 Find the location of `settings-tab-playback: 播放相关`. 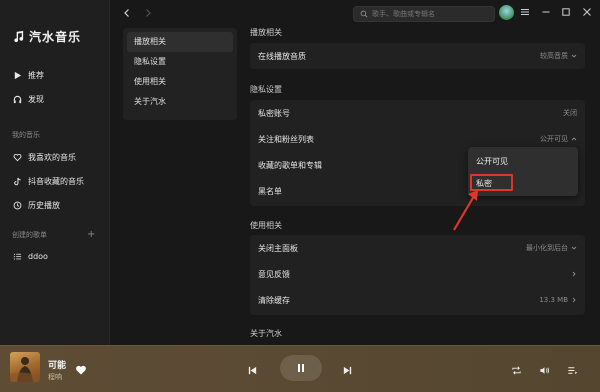

settings-tab-playback: 播放相关 is located at coordinates (180, 42).